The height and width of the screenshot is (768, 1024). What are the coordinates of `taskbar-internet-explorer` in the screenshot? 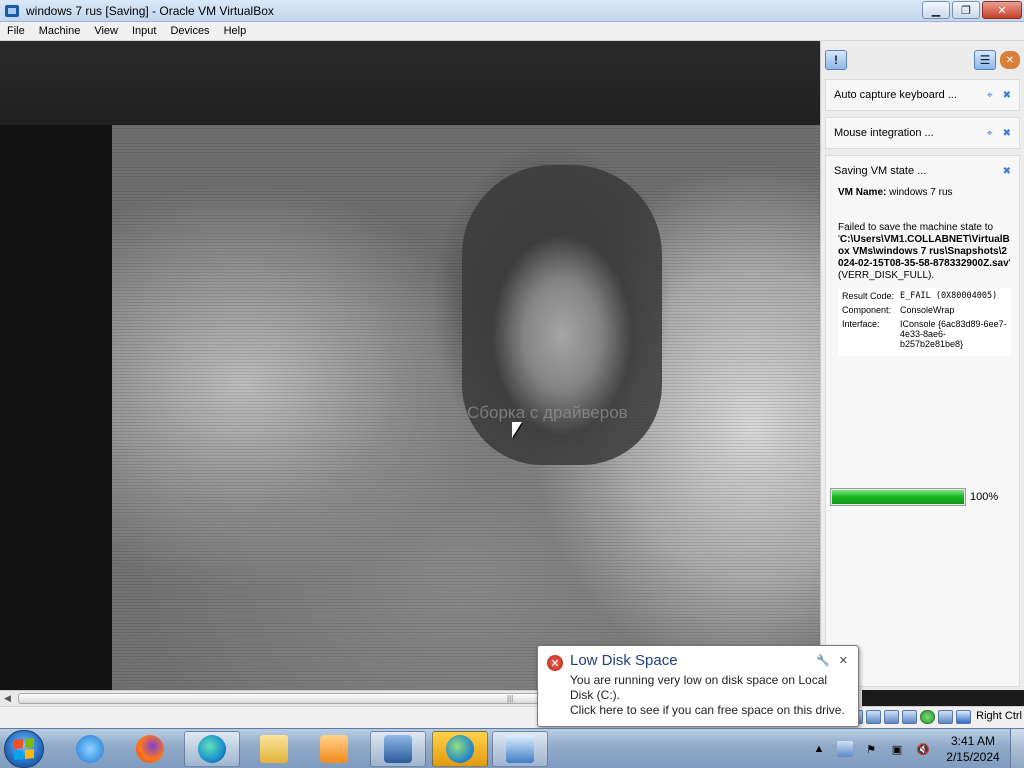 It's located at (90, 749).